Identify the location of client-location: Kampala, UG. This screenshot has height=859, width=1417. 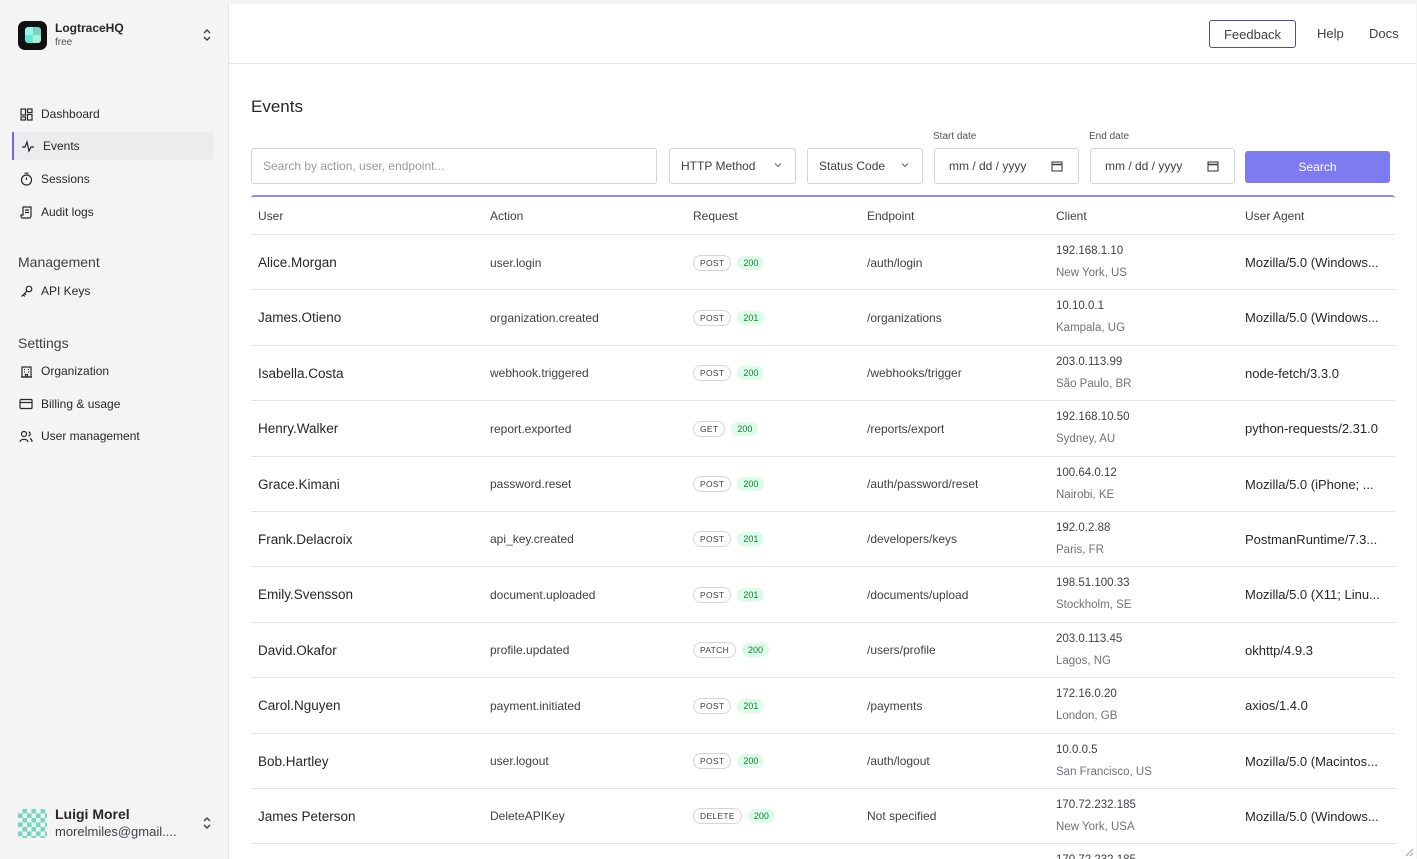
(1091, 328).